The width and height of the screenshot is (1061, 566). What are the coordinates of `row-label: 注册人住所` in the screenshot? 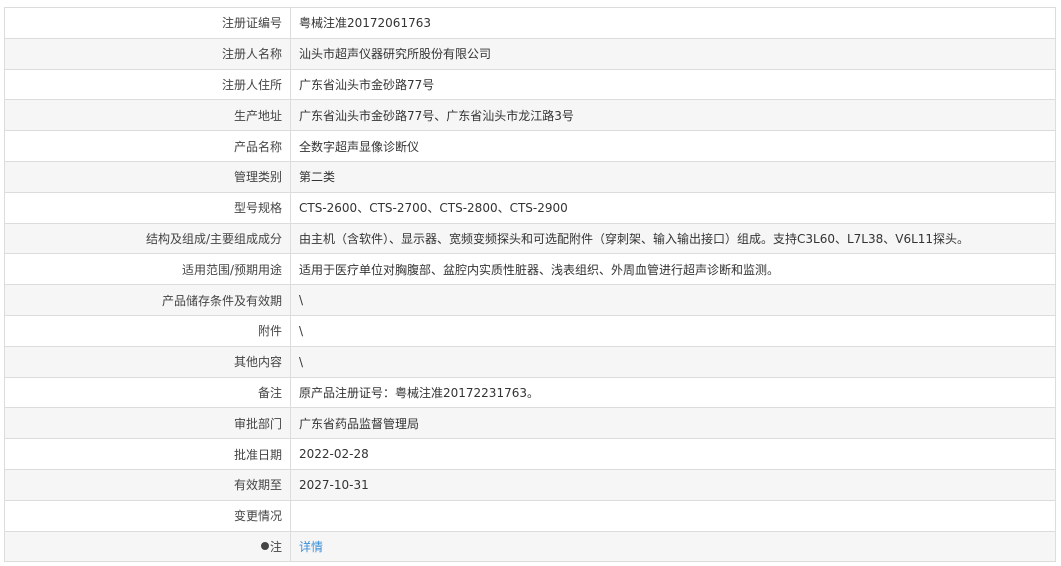 It's located at (147, 84).